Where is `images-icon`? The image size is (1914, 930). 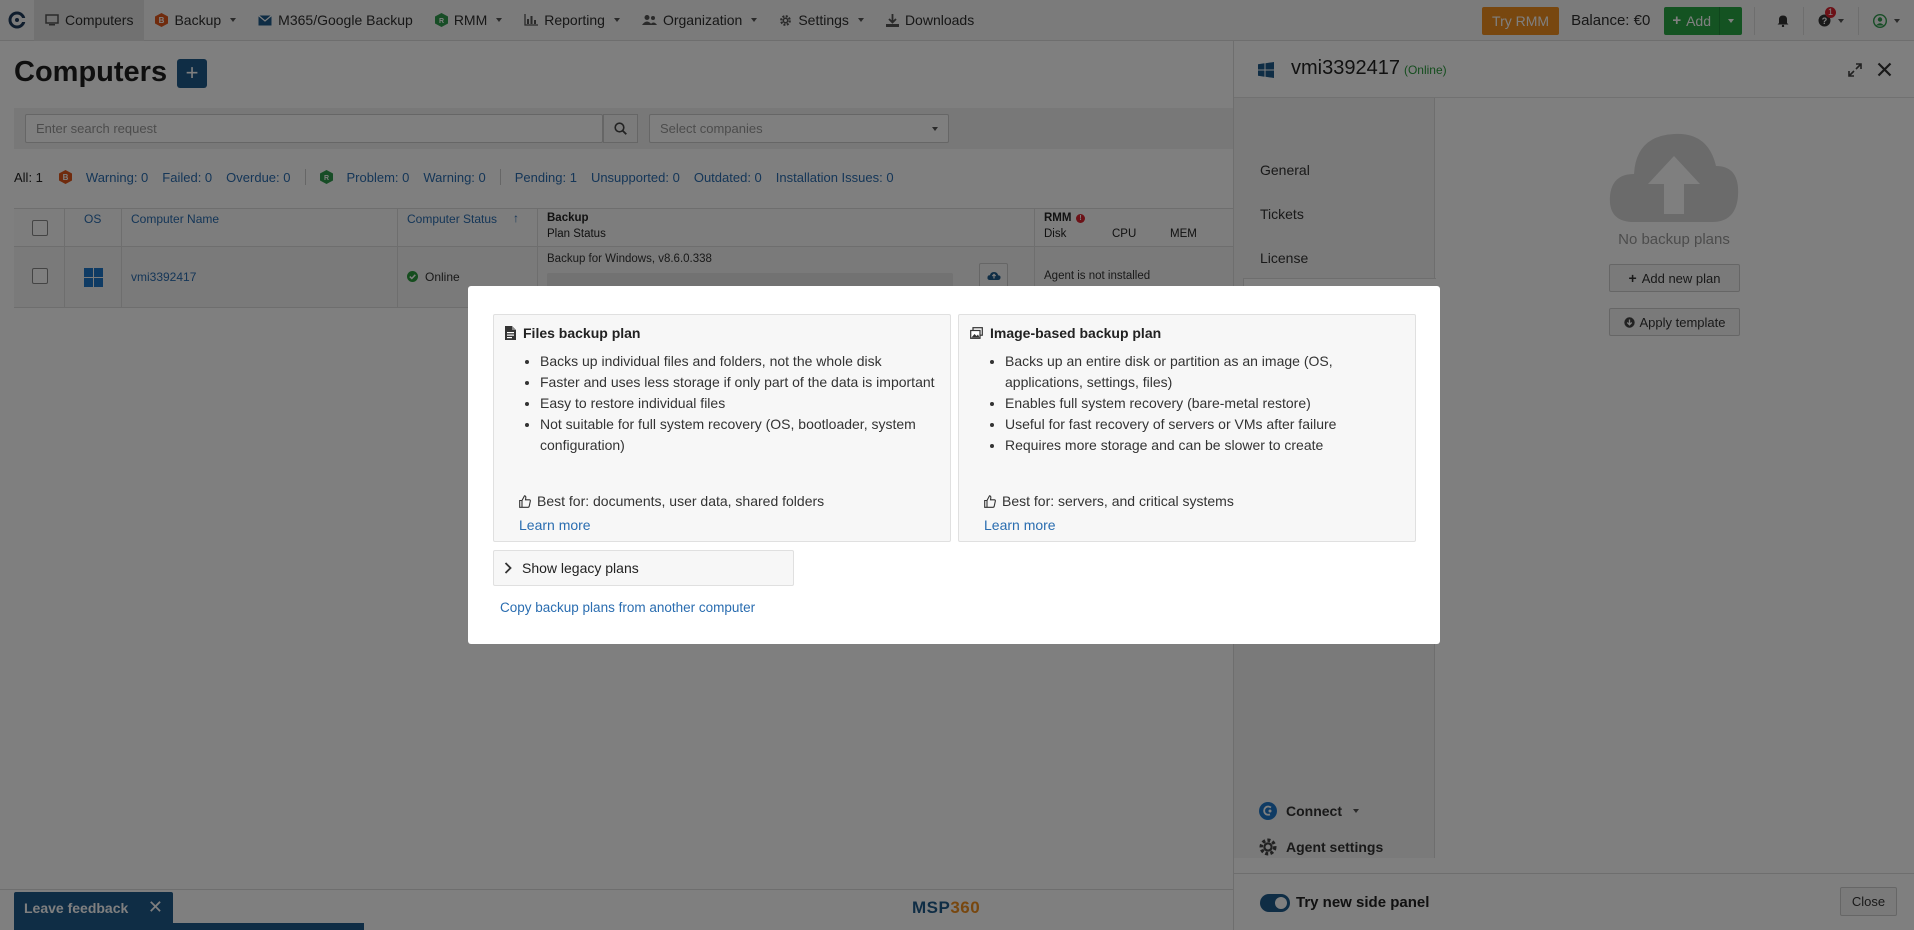
images-icon is located at coordinates (976, 333).